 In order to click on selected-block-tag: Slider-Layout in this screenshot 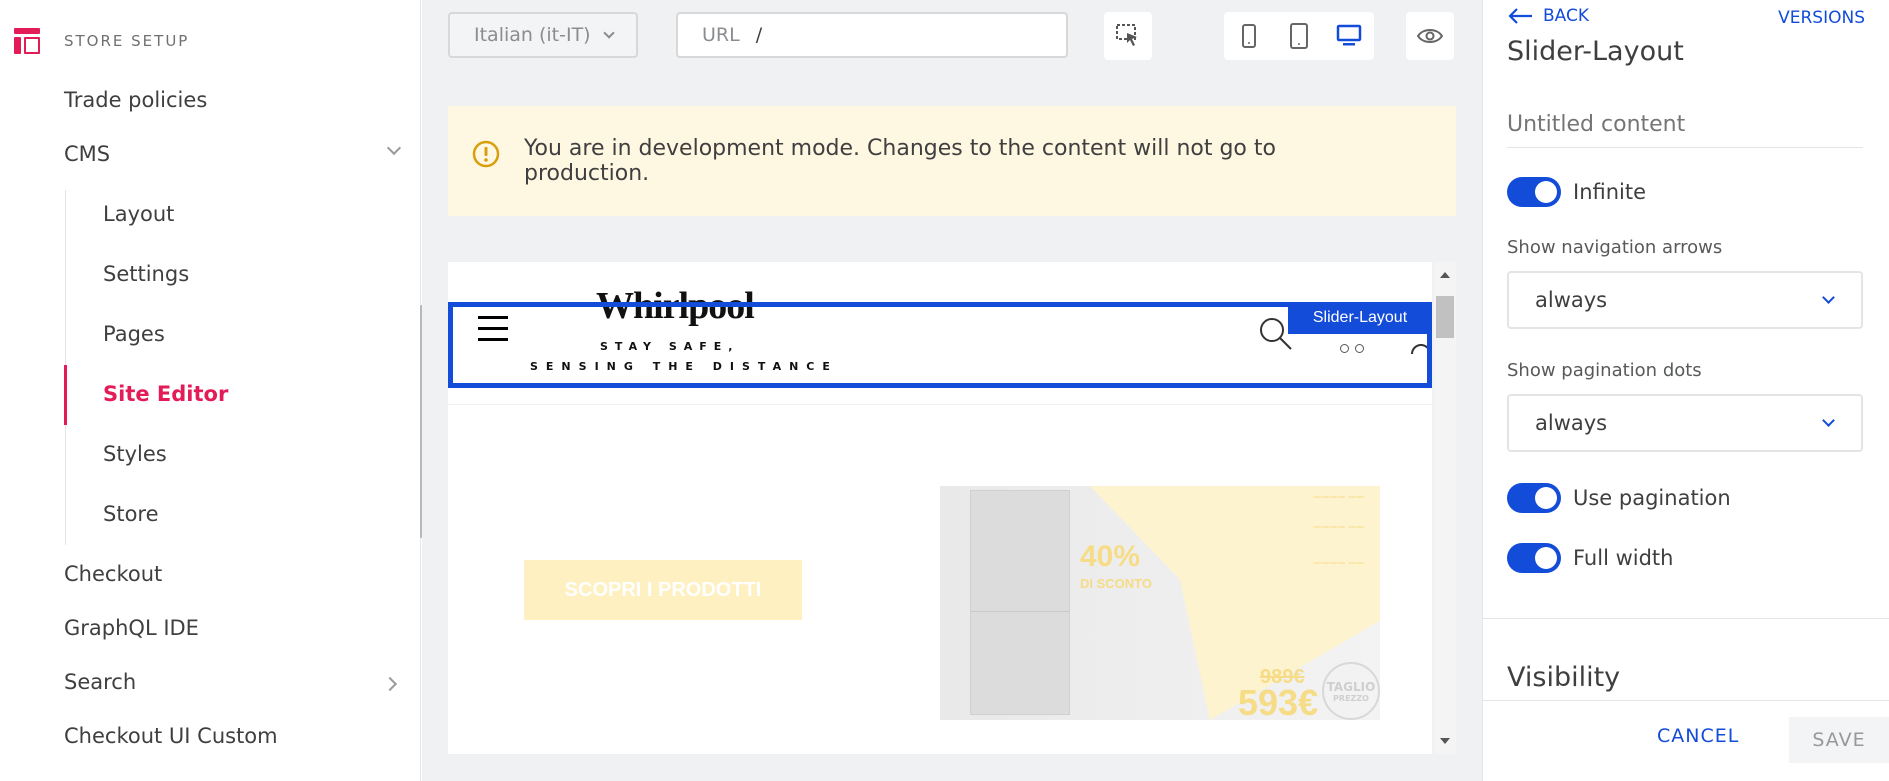, I will do `click(1360, 318)`.